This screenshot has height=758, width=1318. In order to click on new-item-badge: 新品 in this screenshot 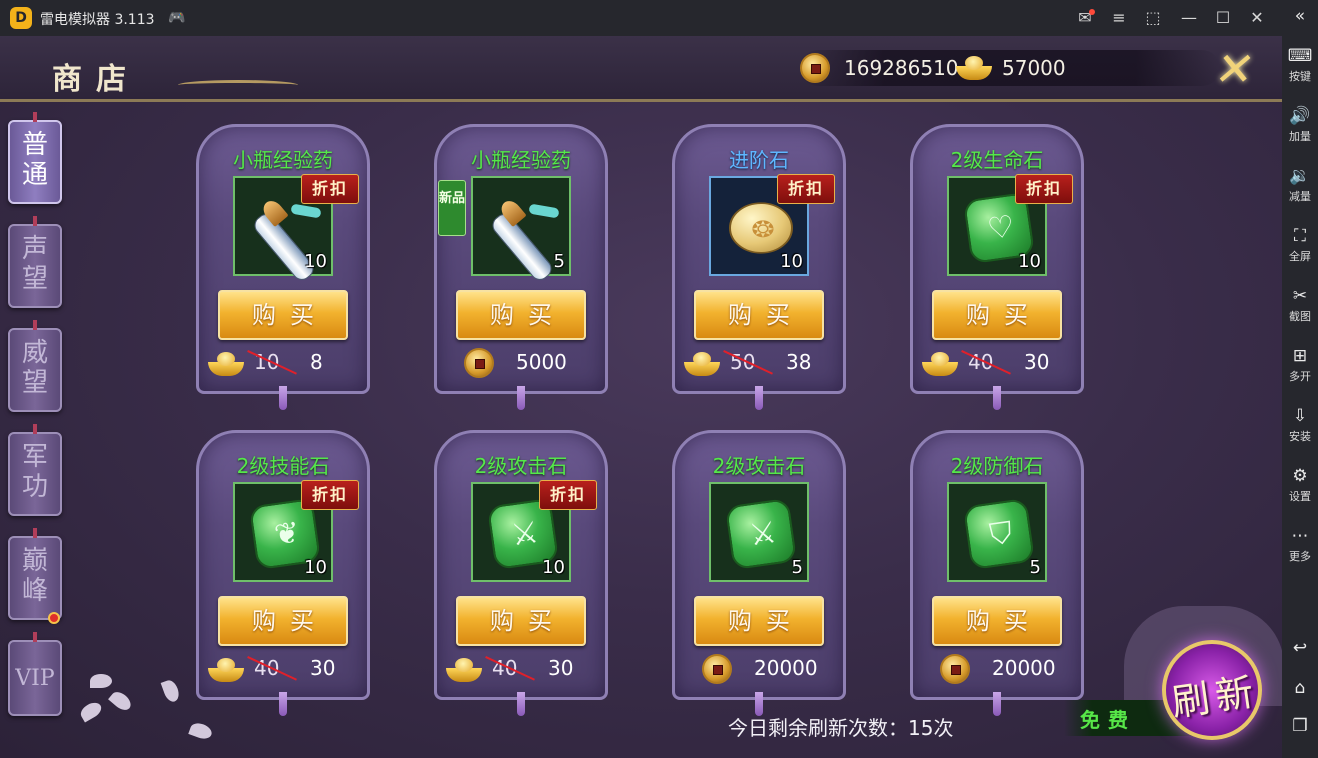, I will do `click(452, 208)`.